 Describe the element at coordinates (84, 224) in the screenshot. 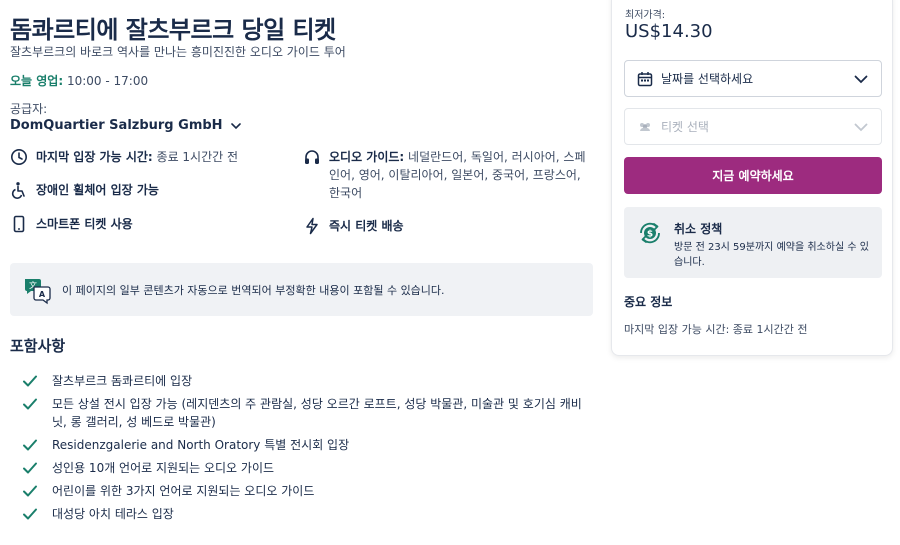

I see `mobile-ticket-text: 스마트폰 티켓 사용` at that location.